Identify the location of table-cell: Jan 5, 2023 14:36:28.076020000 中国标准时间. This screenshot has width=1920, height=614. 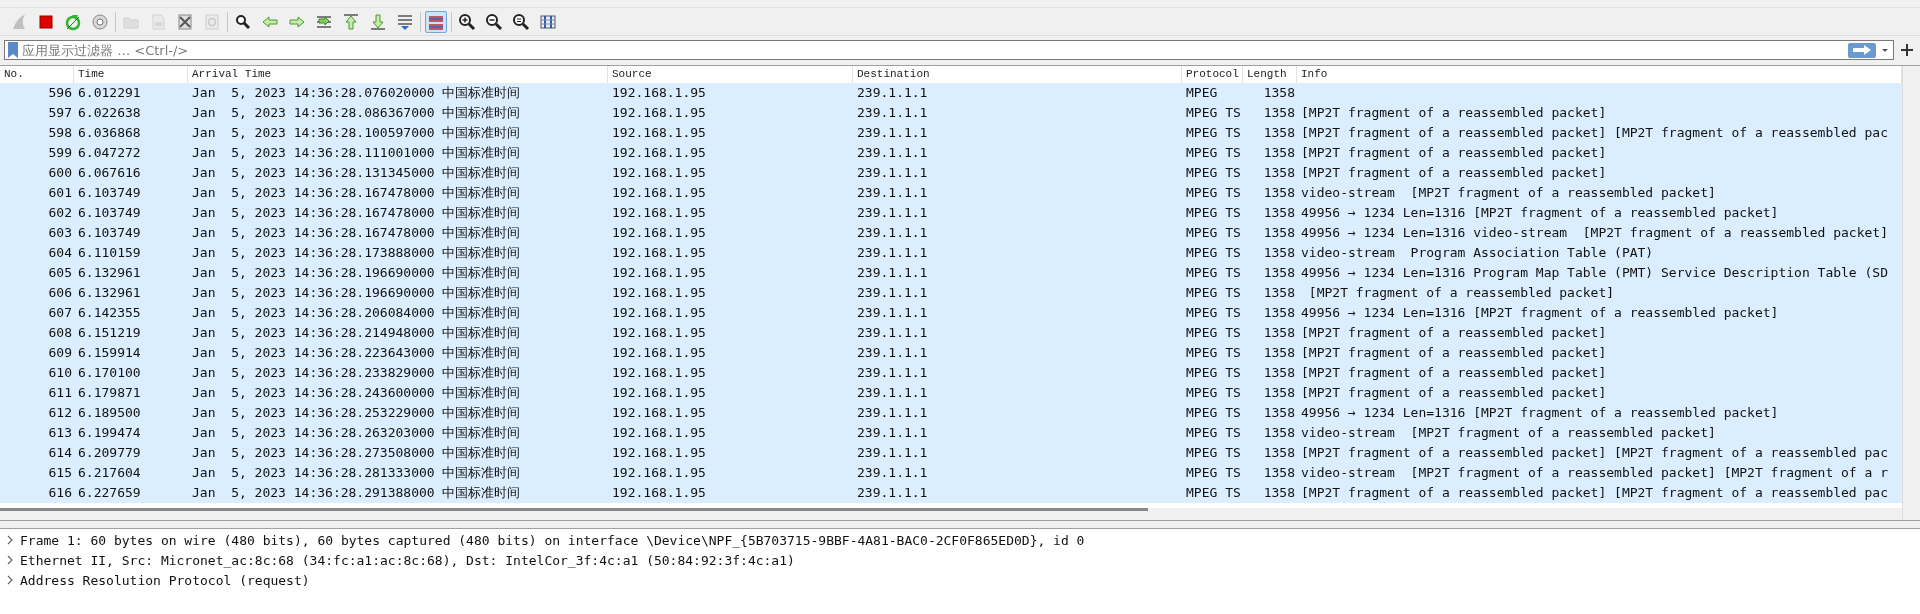
(356, 92).